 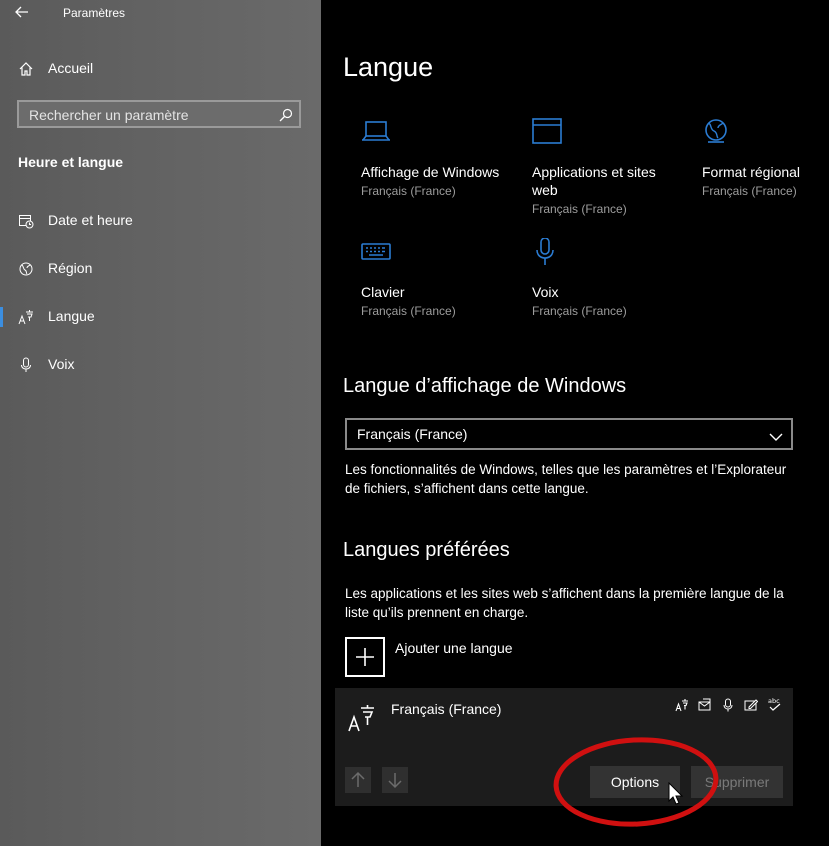 I want to click on window-icon, so click(x=547, y=131).